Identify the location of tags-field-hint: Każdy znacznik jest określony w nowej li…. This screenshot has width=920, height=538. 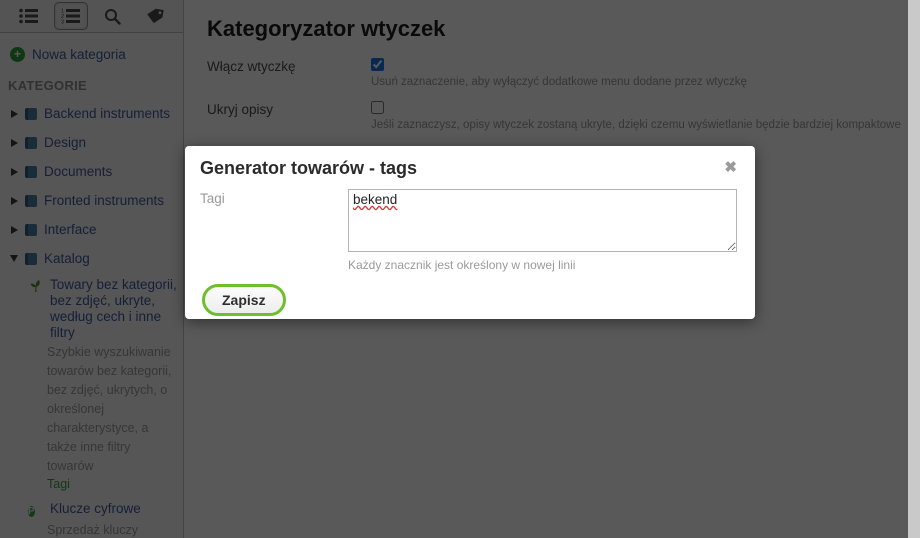
(462, 265).